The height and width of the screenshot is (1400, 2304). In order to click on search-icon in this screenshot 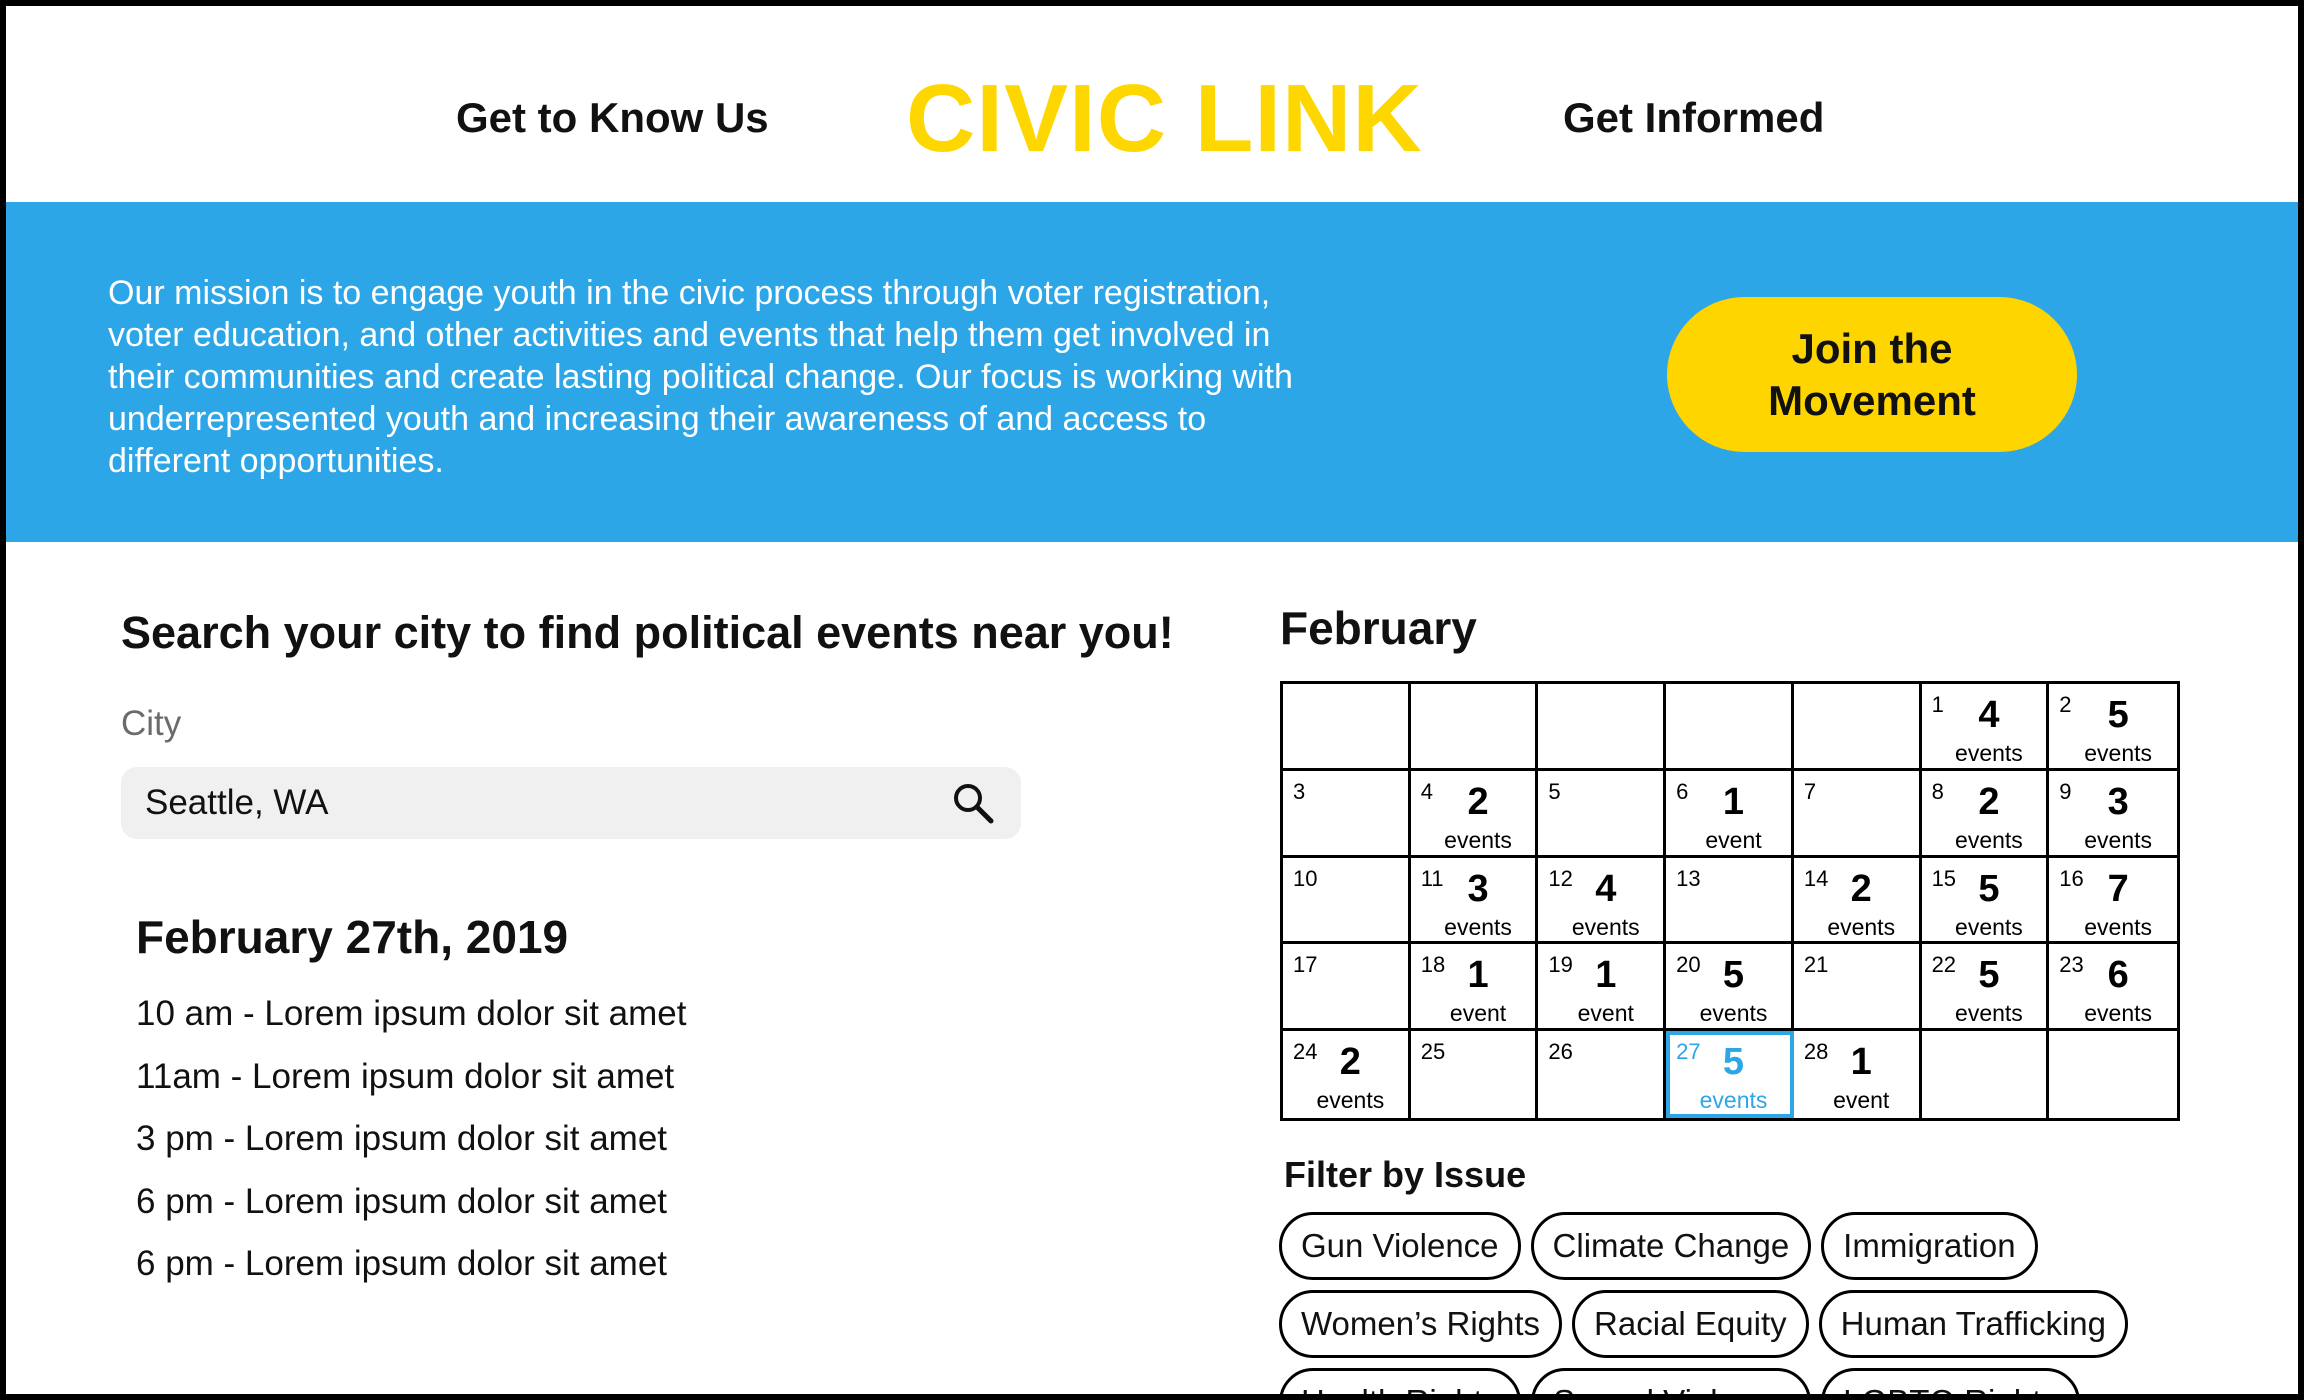, I will do `click(973, 803)`.